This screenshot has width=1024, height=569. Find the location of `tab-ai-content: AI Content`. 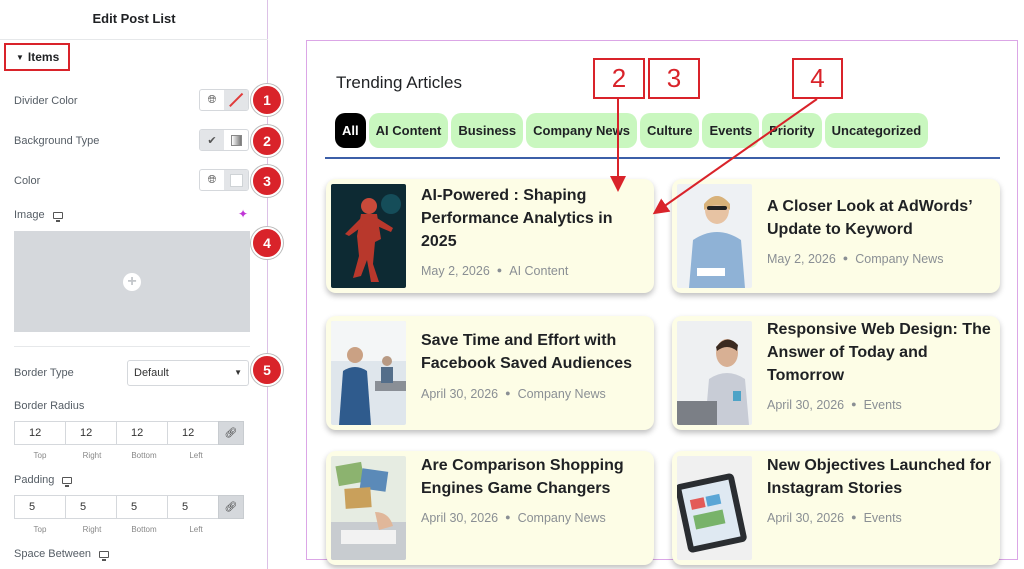

tab-ai-content: AI Content is located at coordinates (408, 130).